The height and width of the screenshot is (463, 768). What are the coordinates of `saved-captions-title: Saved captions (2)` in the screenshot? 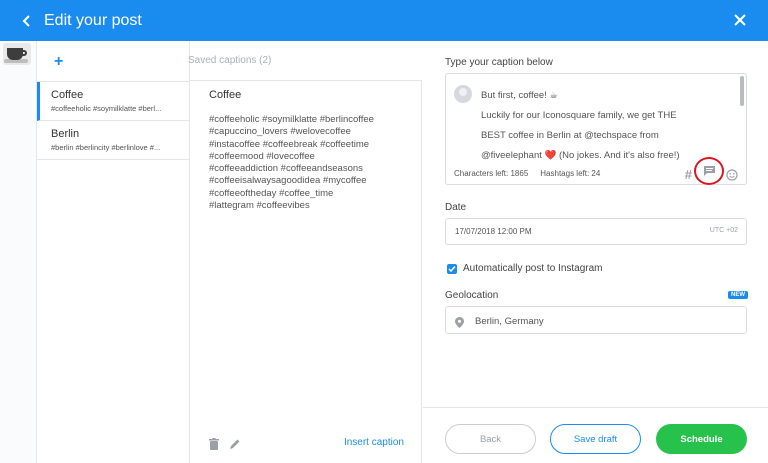 It's located at (230, 60).